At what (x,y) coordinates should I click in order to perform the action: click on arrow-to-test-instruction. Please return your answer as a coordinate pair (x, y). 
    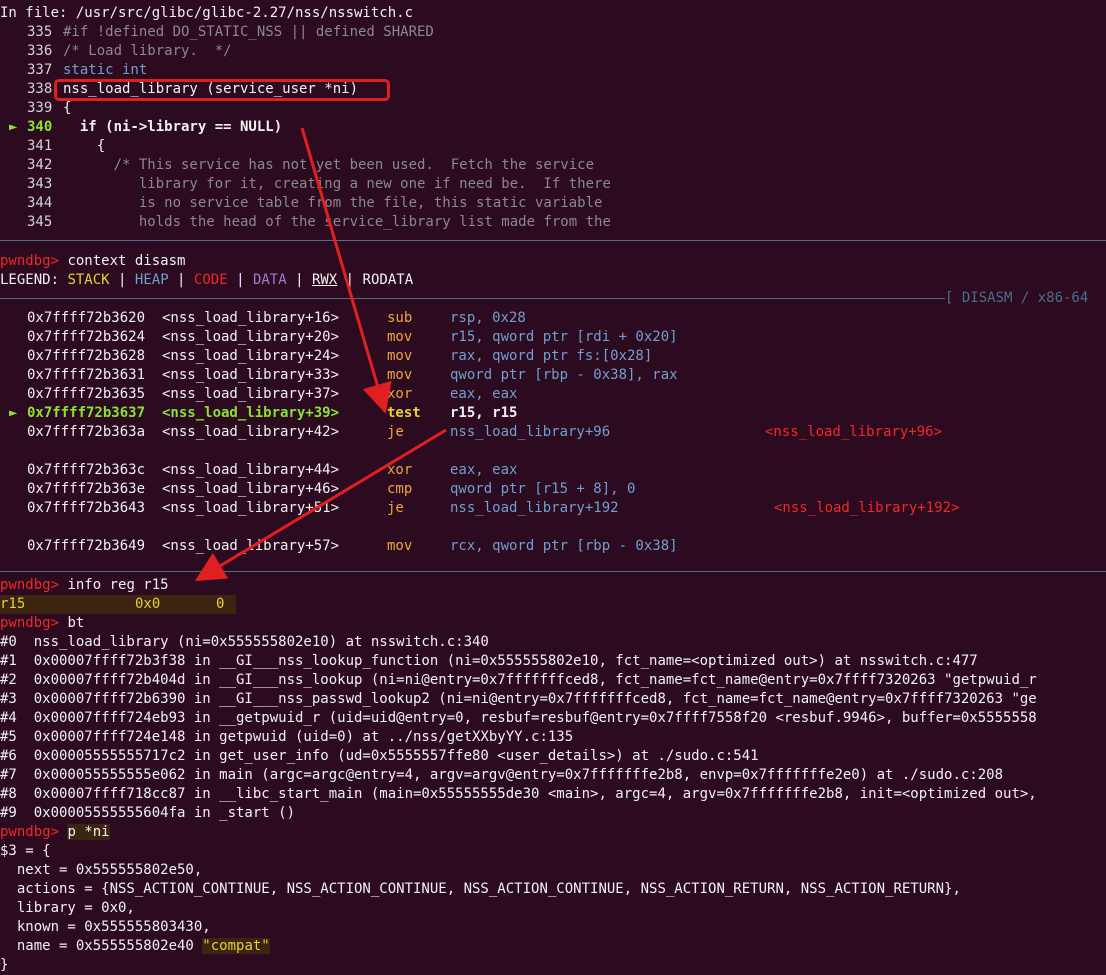
    Looking at the image, I should click on (346, 270).